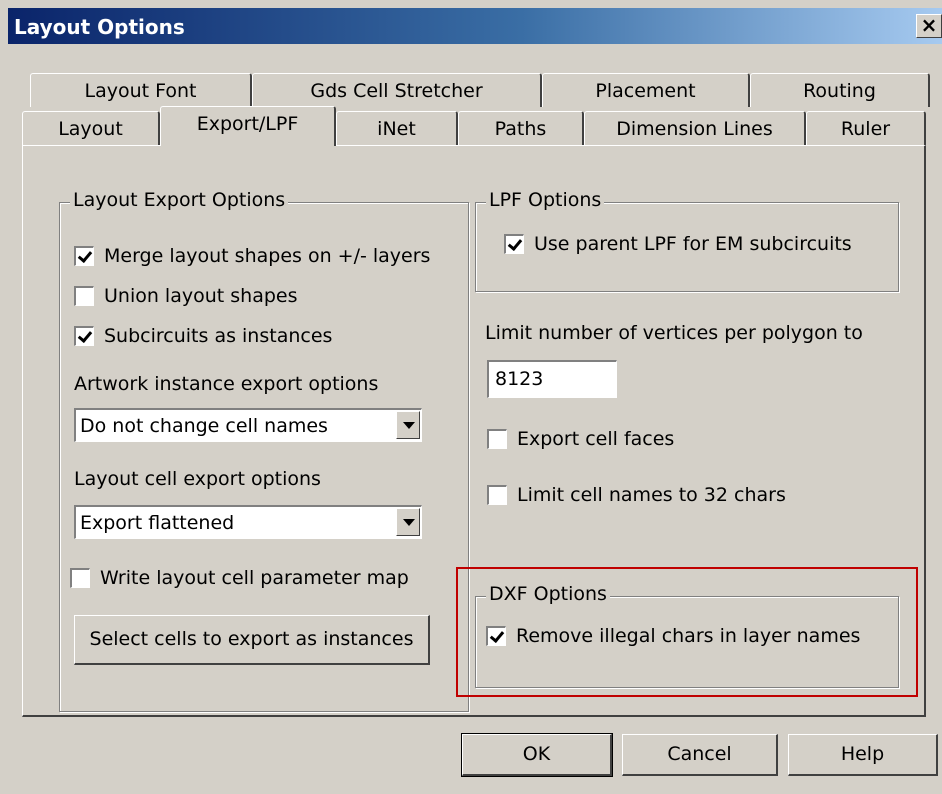 This screenshot has height=794, width=942. Describe the element at coordinates (521, 128) in the screenshot. I see `tab-paths: Paths` at that location.